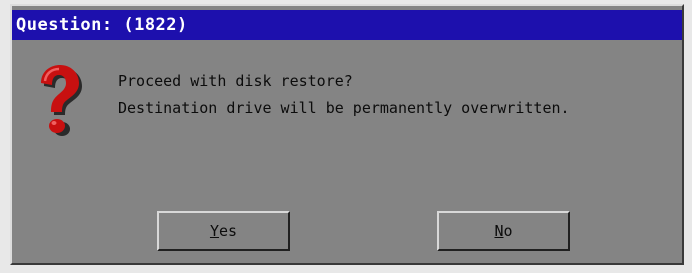  Describe the element at coordinates (102, 25) in the screenshot. I see `dialog-title: Question: (1822)` at that location.